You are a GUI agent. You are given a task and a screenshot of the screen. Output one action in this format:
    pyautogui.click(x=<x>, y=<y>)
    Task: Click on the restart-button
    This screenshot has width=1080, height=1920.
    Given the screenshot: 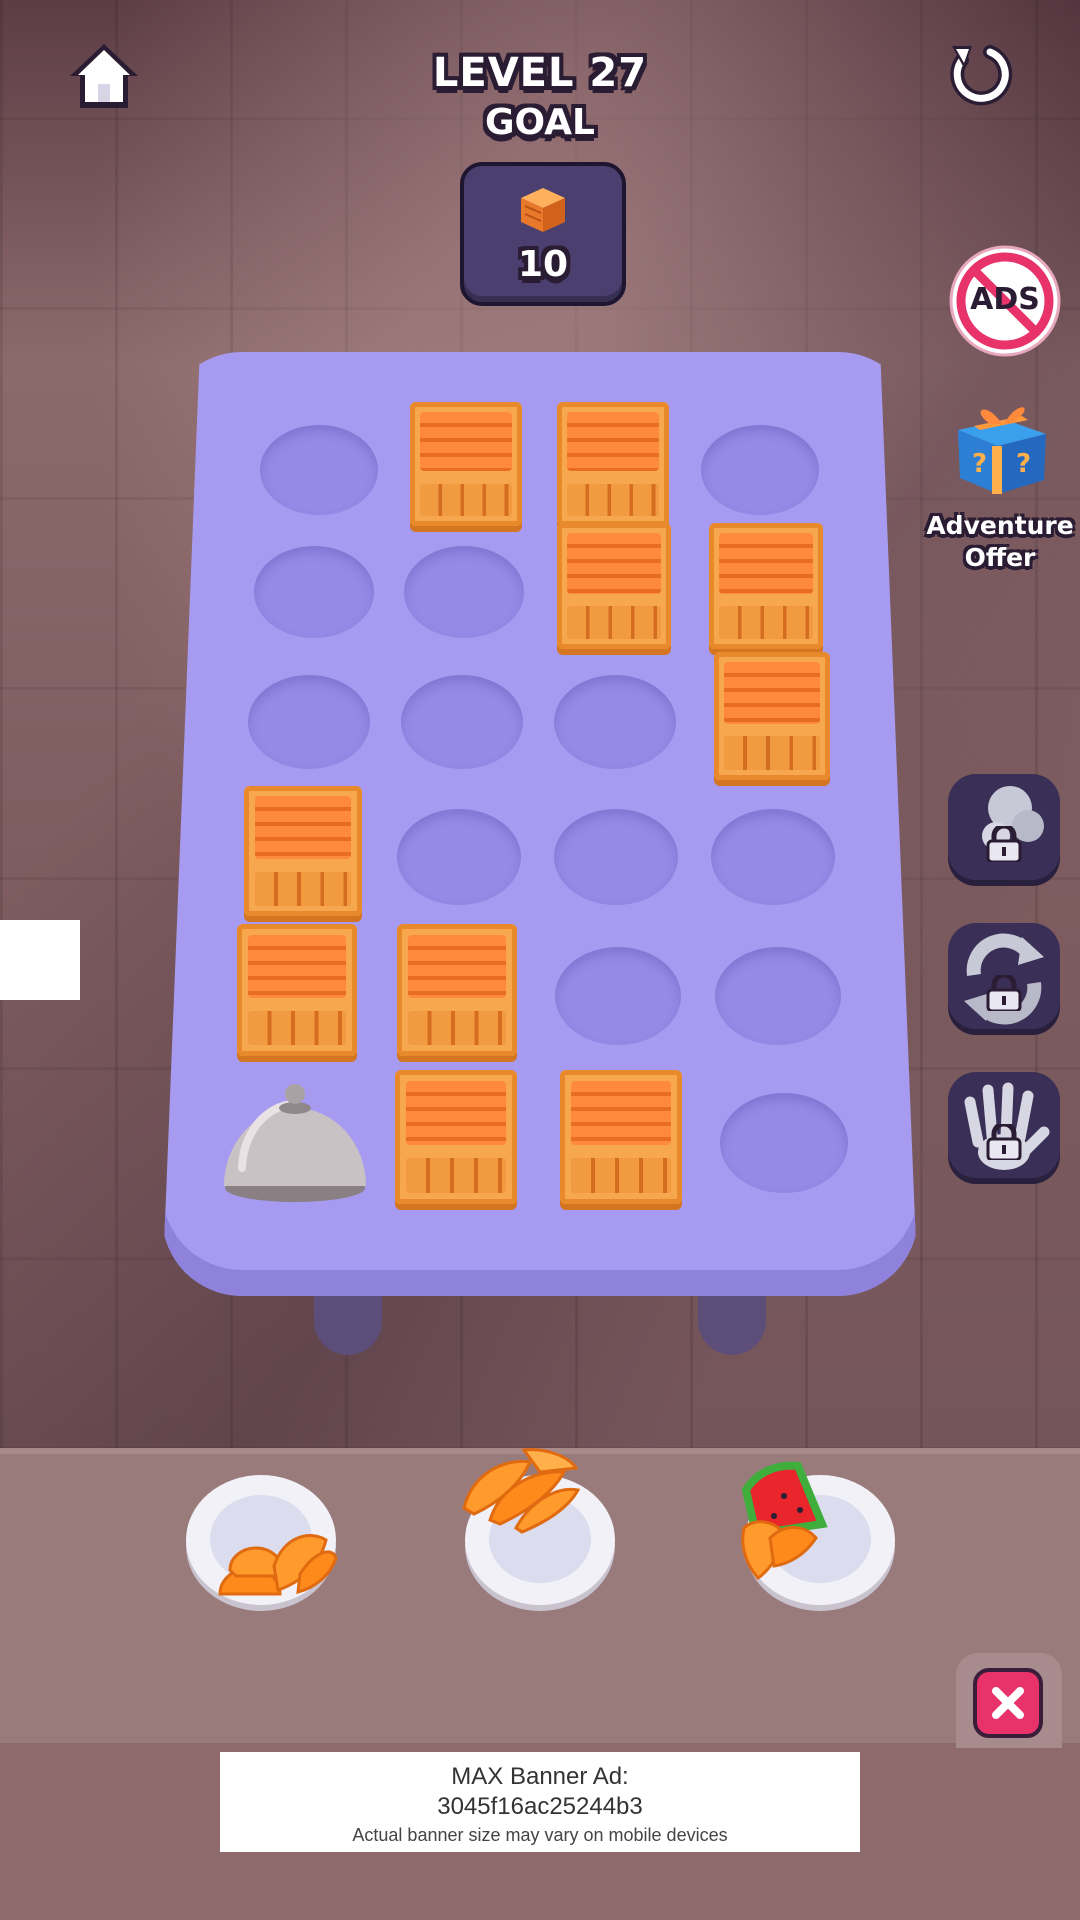 What is the action you would take?
    pyautogui.click(x=978, y=74)
    